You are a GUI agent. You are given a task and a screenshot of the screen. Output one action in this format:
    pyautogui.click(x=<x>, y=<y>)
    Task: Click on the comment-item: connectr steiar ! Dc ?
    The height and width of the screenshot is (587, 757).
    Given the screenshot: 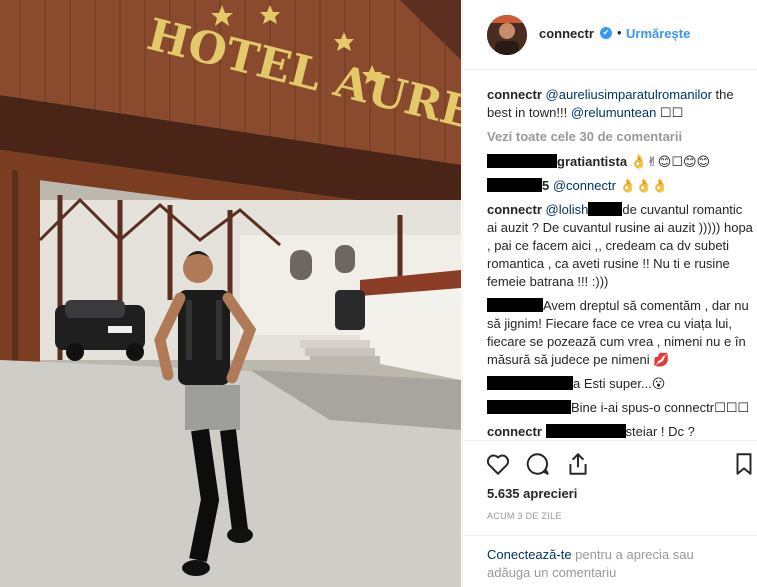 What is the action you would take?
    pyautogui.click(x=621, y=432)
    